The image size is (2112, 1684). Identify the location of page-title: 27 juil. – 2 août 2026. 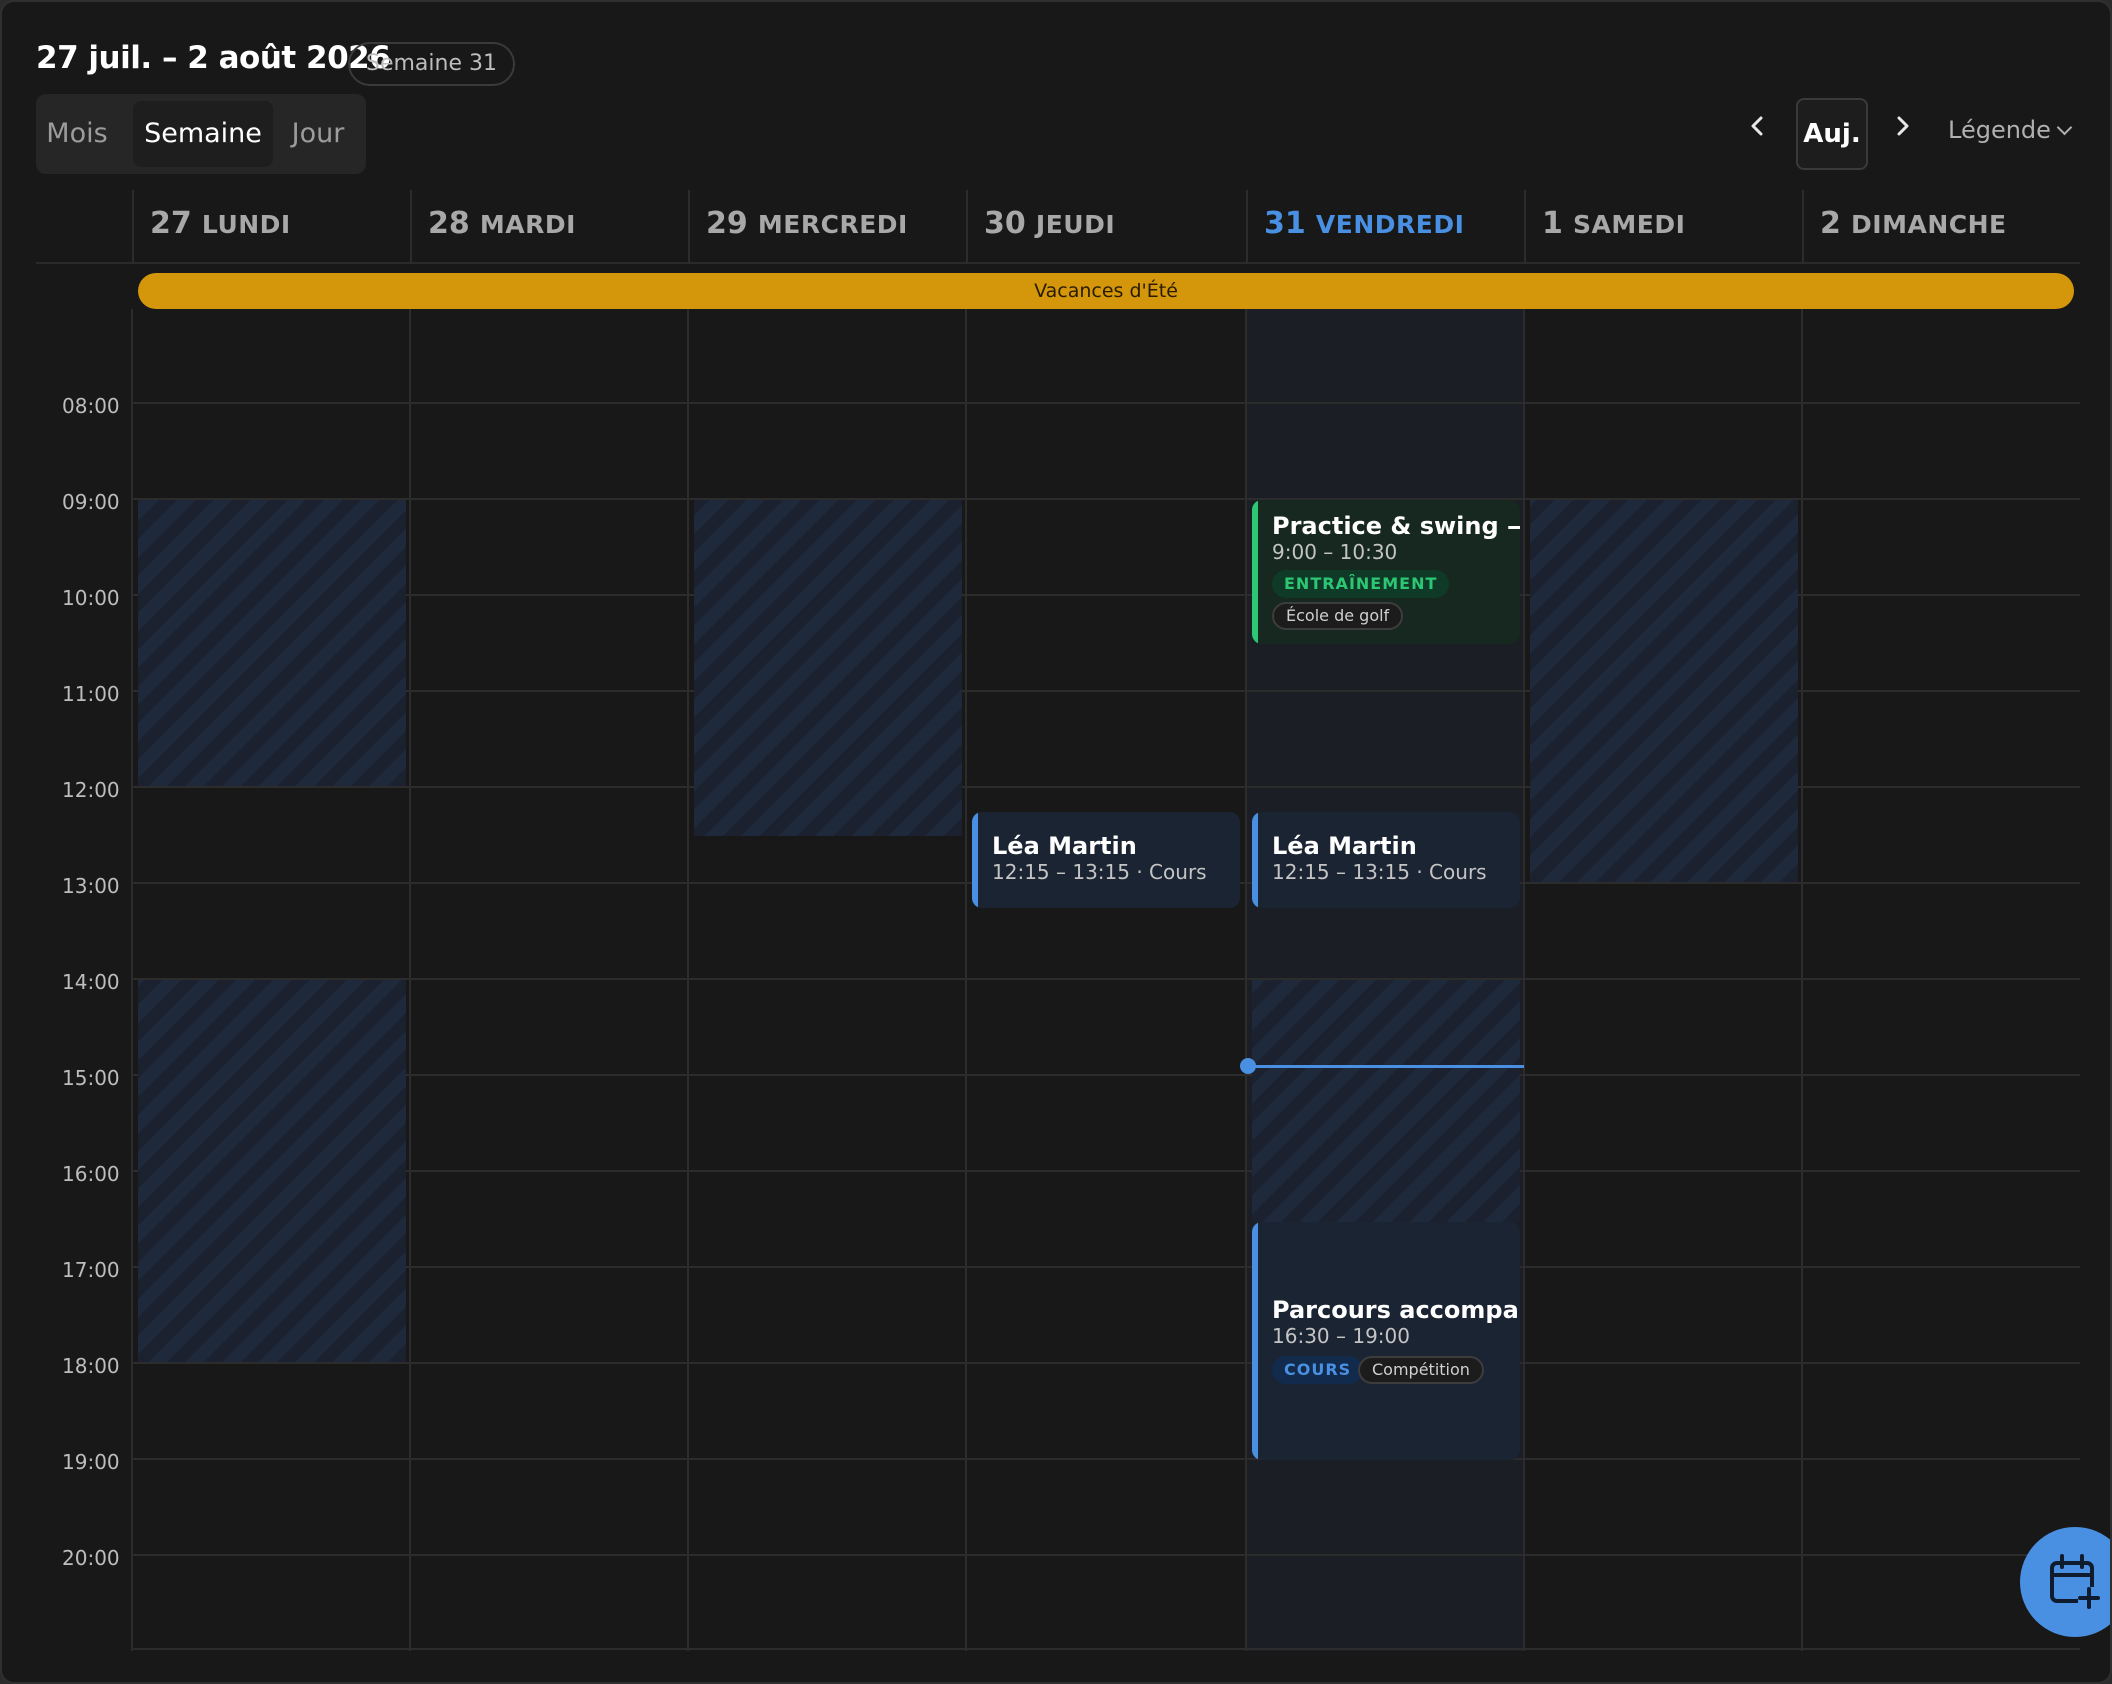
(213, 58).